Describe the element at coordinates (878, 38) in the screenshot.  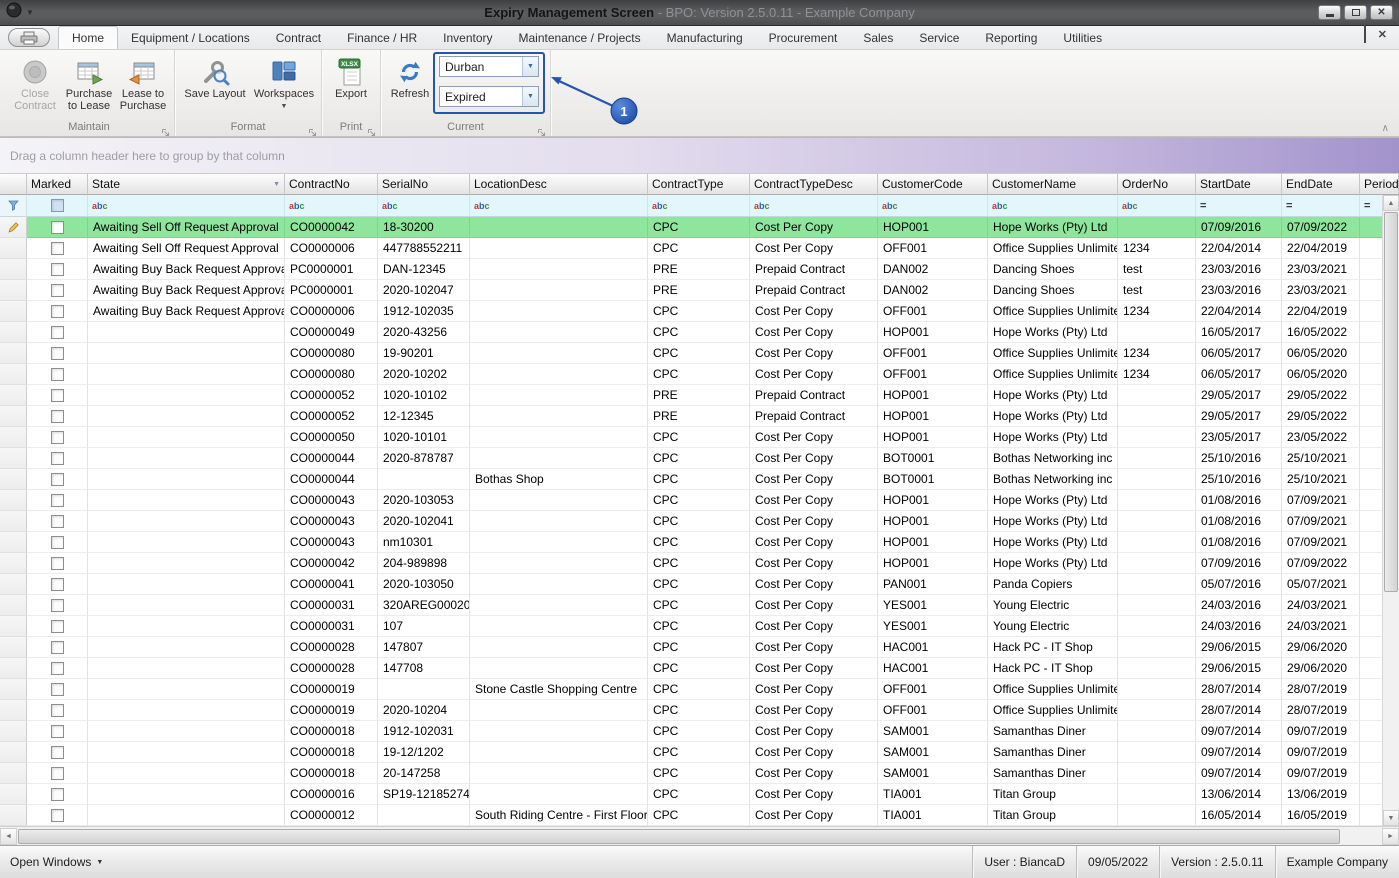
I see `tab-sales: Sales` at that location.